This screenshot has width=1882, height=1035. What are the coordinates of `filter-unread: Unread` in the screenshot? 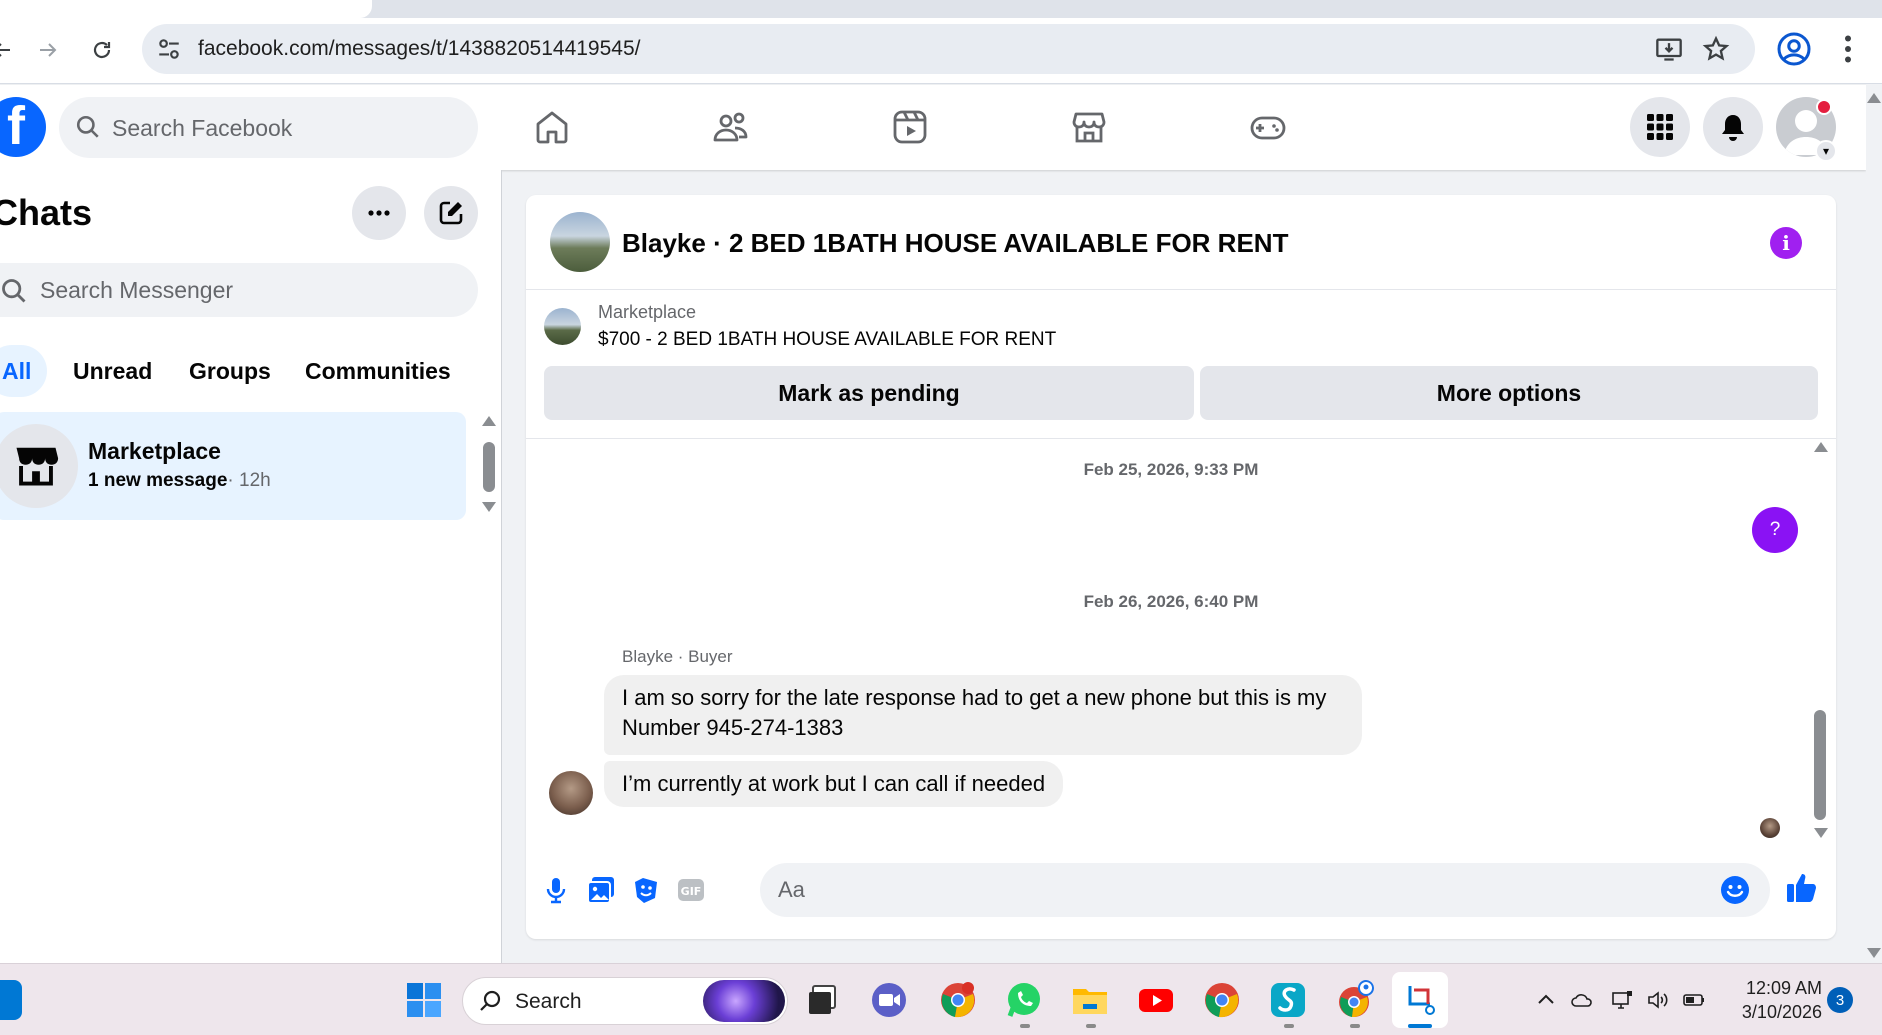 It's located at (112, 371).